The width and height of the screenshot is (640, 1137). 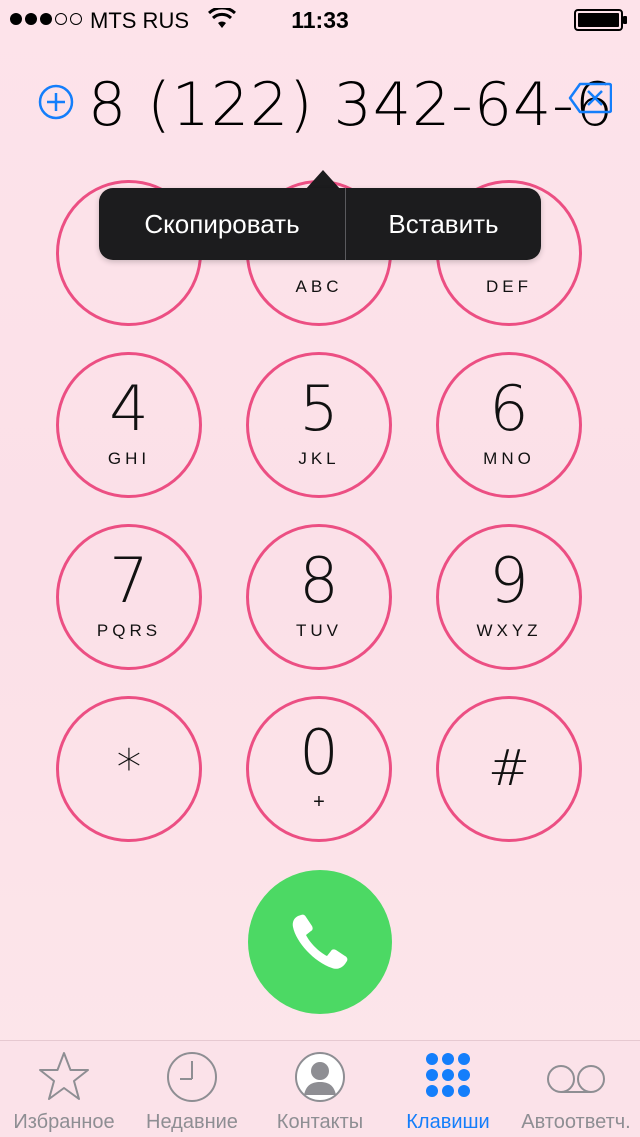 What do you see at coordinates (600, 20) in the screenshot?
I see `battery-icon` at bounding box center [600, 20].